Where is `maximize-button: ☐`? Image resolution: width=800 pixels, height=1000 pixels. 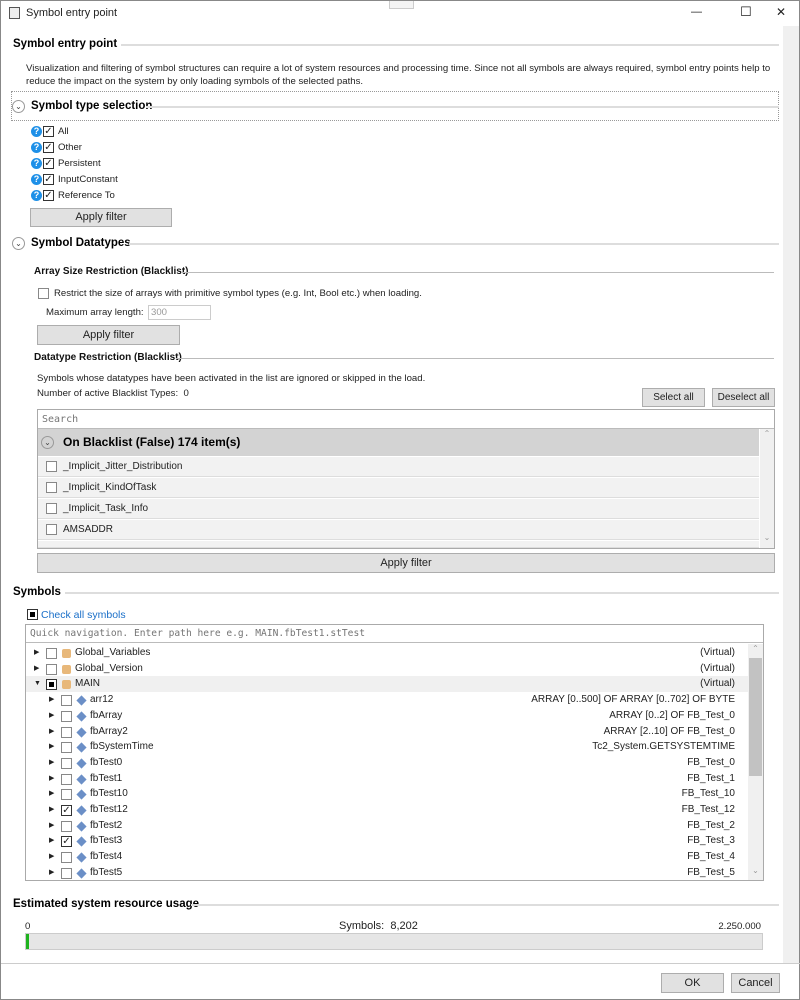 maximize-button: ☐ is located at coordinates (746, 12).